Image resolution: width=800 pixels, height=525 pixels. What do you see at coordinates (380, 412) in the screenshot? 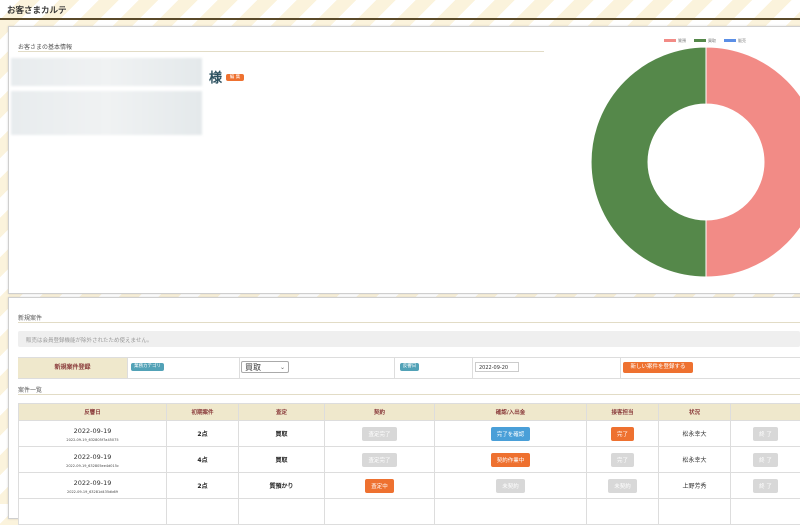
I see `col-header-contract: 契約` at bounding box center [380, 412].